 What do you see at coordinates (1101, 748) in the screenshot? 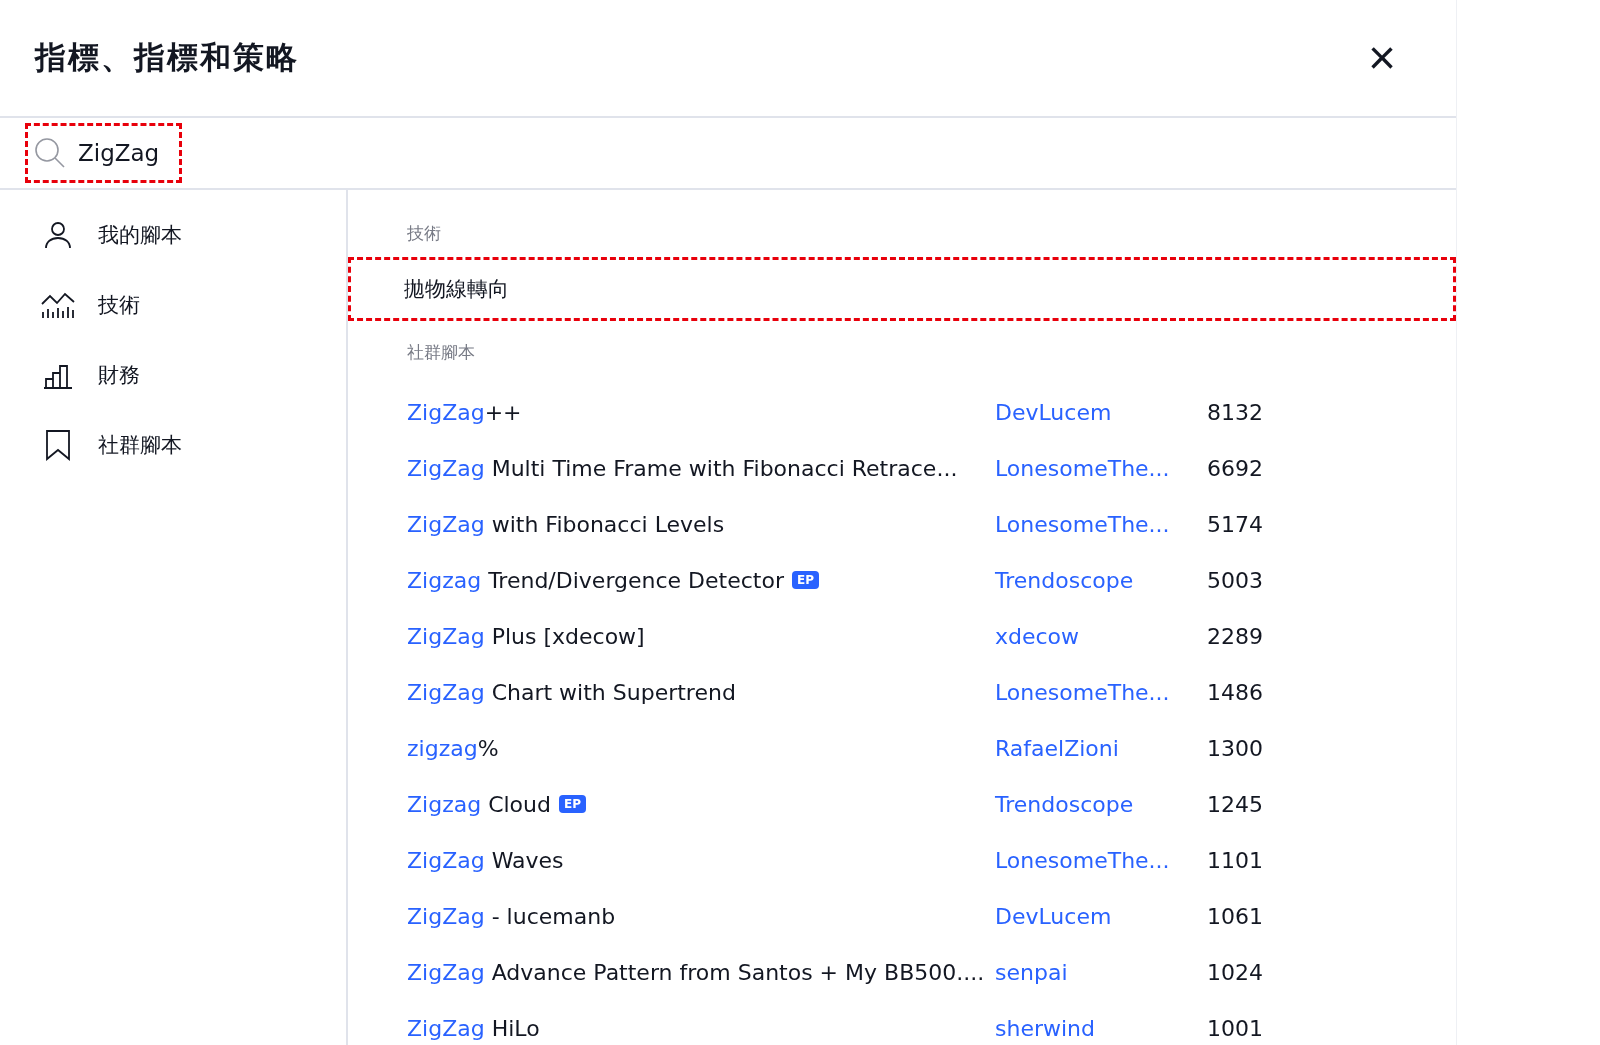
I see `author-link: RafaelZioni` at bounding box center [1101, 748].